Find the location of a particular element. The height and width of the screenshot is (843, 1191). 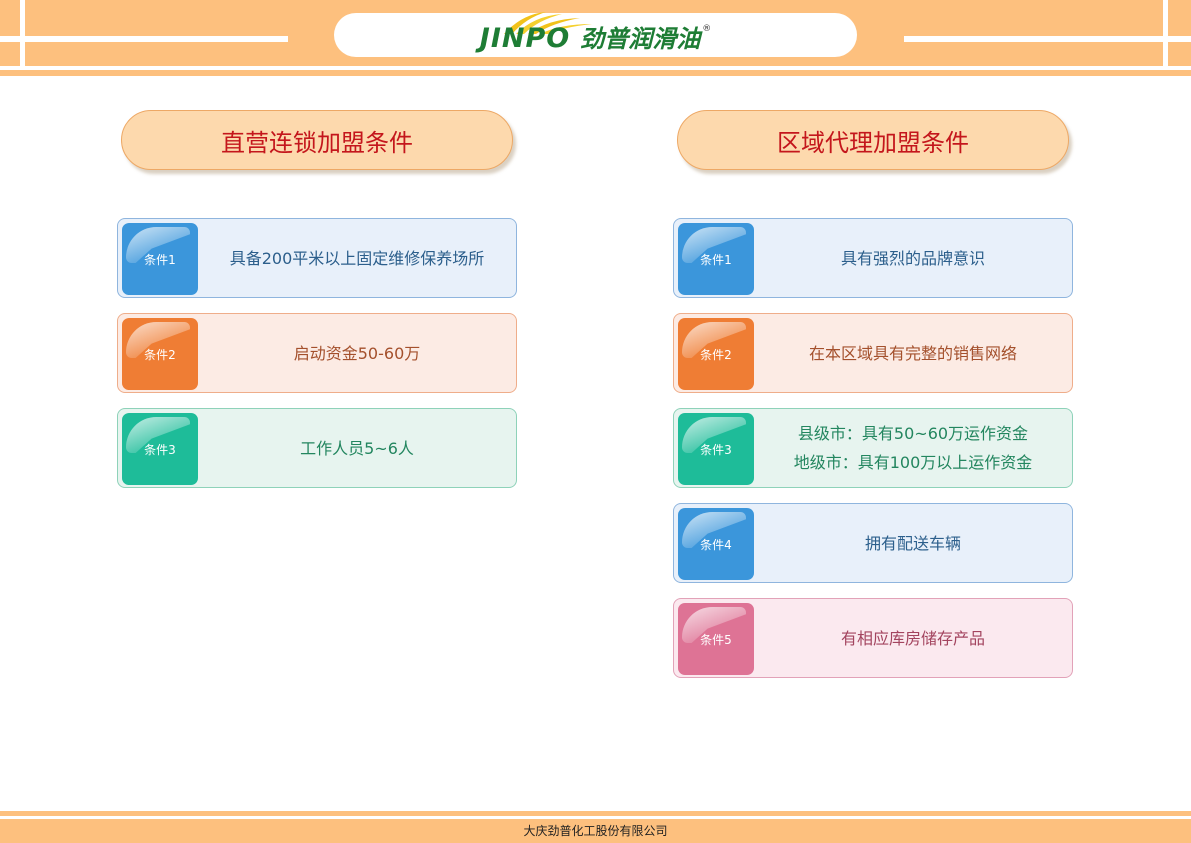

condition-text-line: 工作人员5~6人 is located at coordinates (357, 448).